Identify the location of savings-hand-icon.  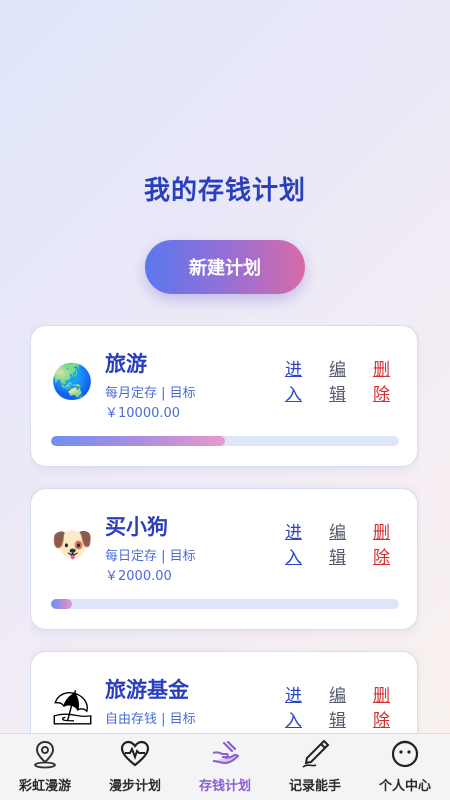
(226, 752).